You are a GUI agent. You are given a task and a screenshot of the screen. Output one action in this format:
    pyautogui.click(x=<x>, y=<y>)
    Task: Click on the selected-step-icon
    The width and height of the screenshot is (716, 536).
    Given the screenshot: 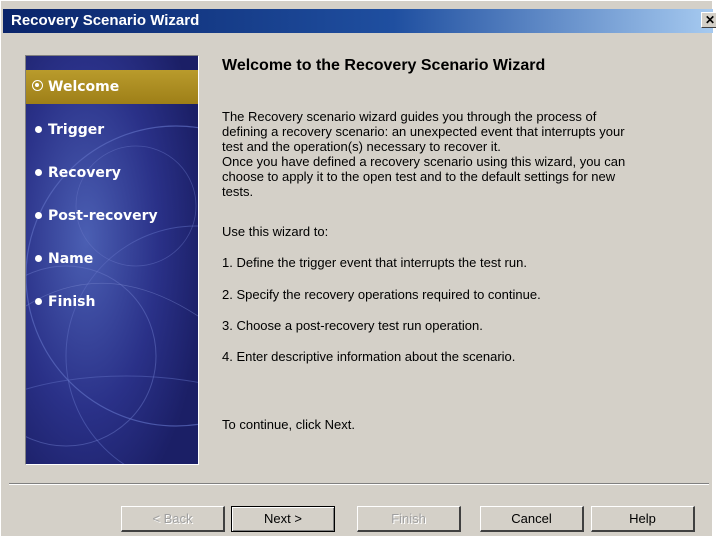 What is the action you would take?
    pyautogui.click(x=37, y=85)
    